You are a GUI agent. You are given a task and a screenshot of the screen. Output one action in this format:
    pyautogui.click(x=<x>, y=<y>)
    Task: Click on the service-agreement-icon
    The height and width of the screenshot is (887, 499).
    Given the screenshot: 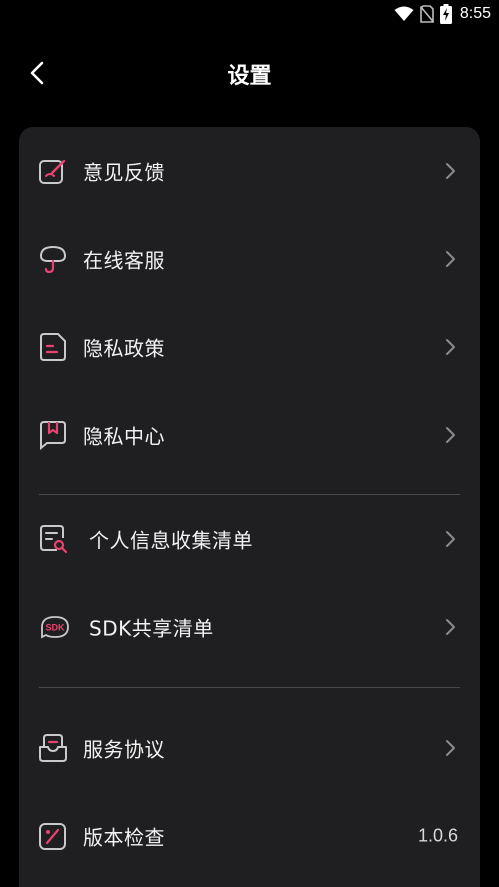 What is the action you would take?
    pyautogui.click(x=53, y=748)
    